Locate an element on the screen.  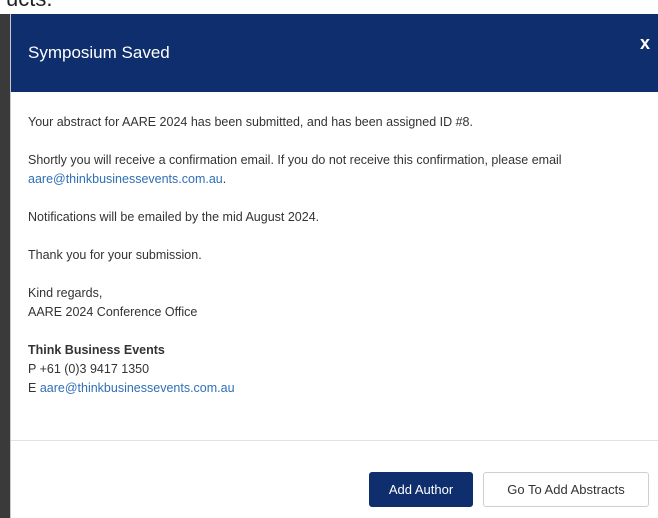
office-name: AARE 2024 Conference Office is located at coordinates (113, 312).